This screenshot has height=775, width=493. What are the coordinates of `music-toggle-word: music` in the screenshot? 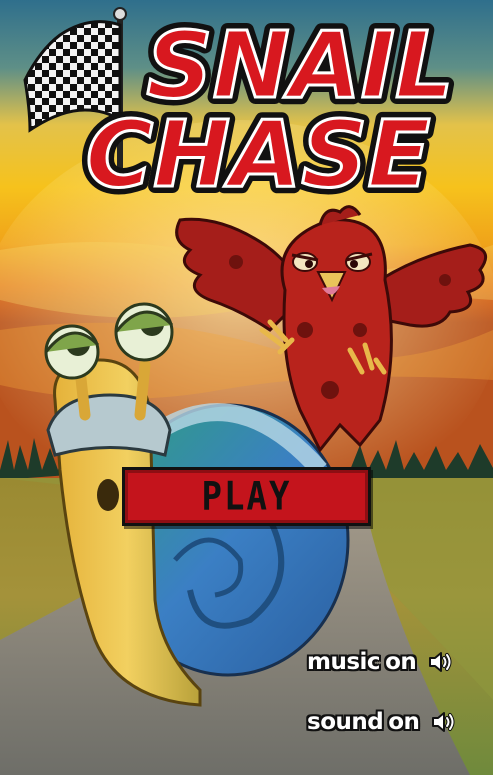 It's located at (344, 662).